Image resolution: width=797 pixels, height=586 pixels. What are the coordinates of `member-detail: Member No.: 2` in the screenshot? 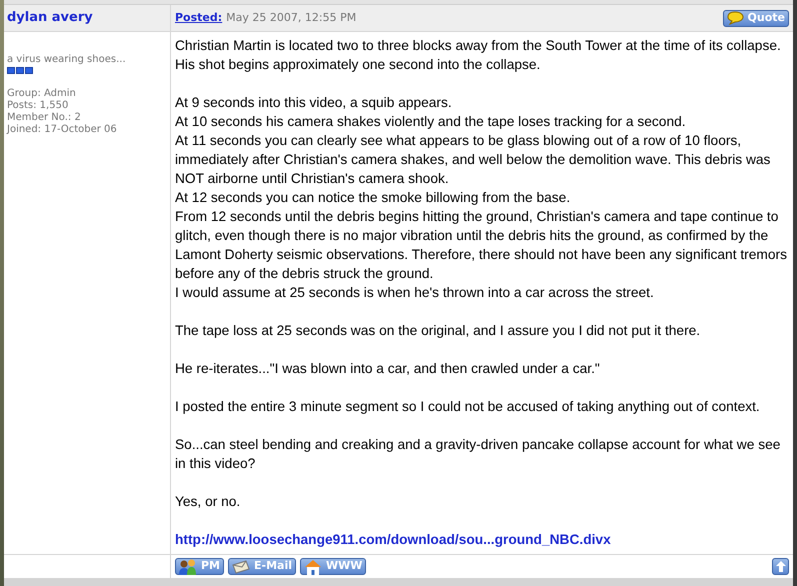 It's located at (44, 118).